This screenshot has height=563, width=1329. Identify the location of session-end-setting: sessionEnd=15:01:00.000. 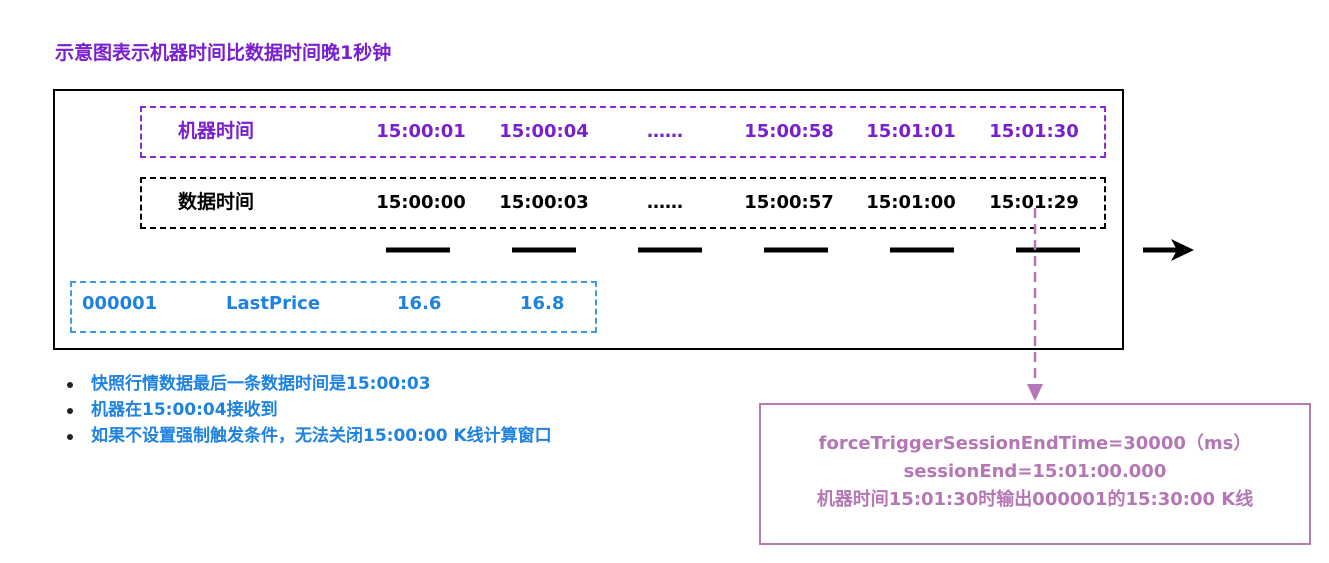
(1035, 471).